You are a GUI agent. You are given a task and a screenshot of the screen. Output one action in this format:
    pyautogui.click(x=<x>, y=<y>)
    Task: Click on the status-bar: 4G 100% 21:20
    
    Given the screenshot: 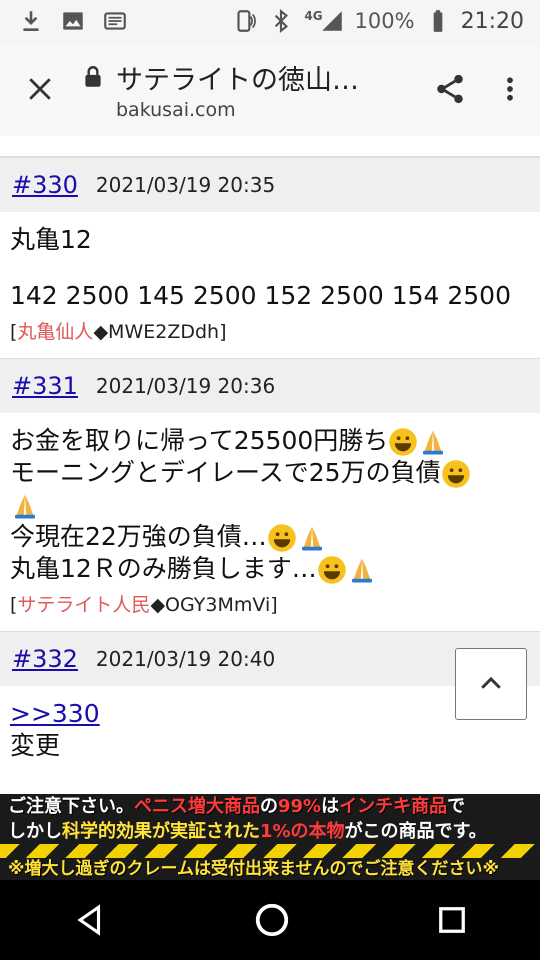 What is the action you would take?
    pyautogui.click(x=270, y=21)
    